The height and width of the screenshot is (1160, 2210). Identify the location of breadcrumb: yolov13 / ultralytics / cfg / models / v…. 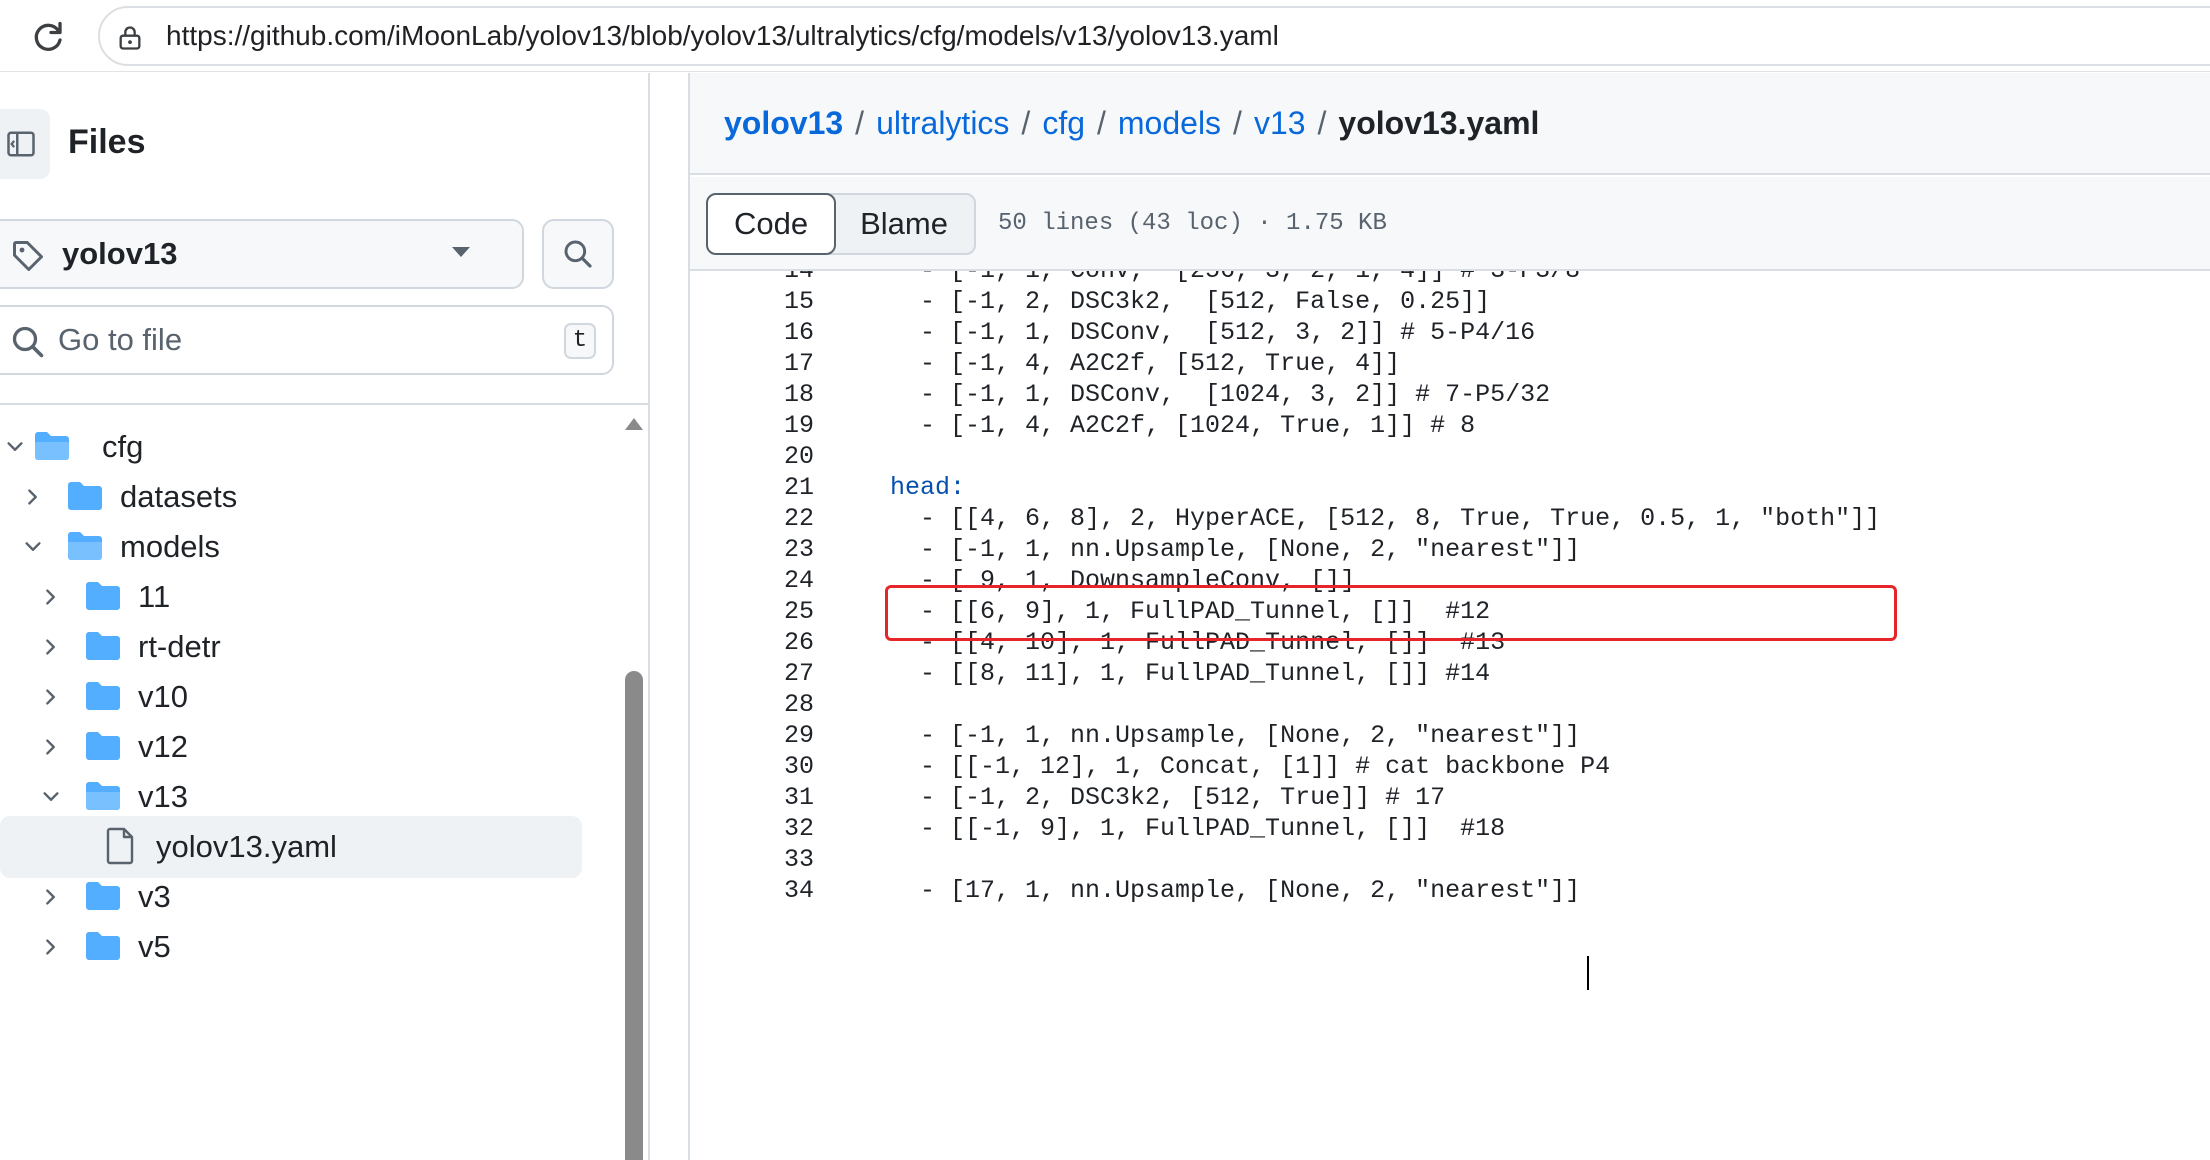
(1450, 124).